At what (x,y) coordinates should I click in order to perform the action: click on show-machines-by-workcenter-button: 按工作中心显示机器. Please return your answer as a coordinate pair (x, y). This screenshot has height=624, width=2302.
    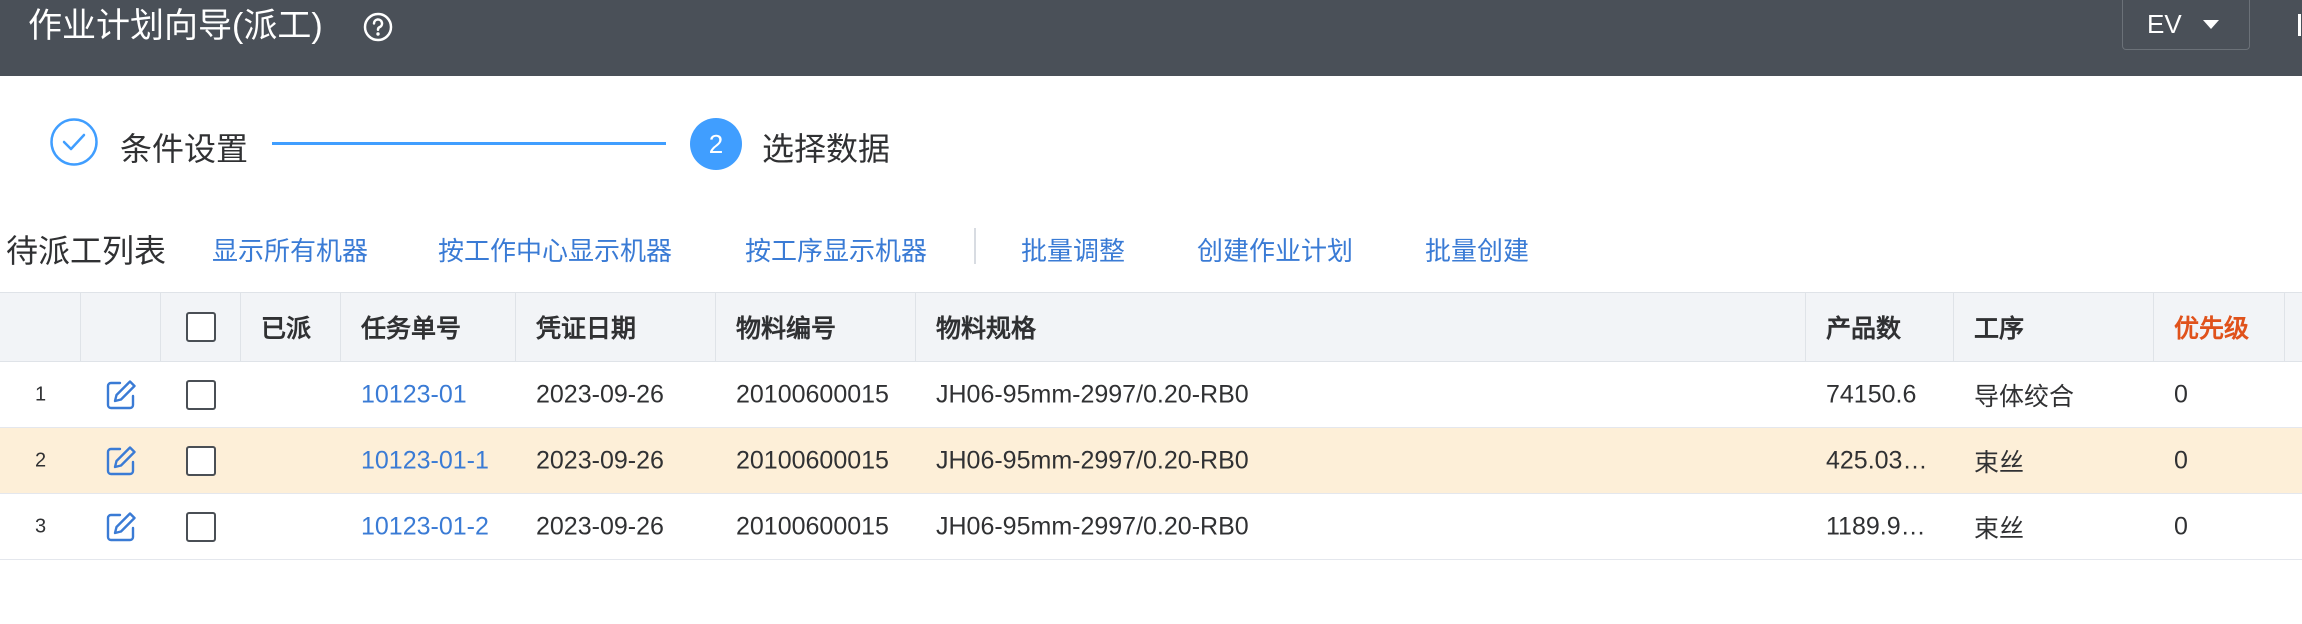
    Looking at the image, I should click on (555, 249).